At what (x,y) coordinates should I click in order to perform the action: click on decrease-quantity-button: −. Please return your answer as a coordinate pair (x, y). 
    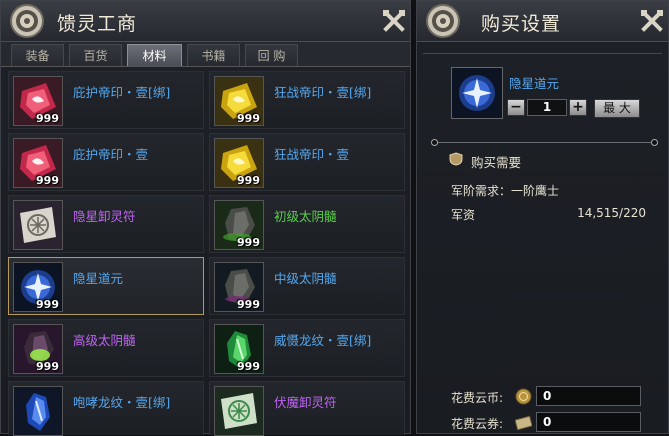
    Looking at the image, I should click on (516, 107).